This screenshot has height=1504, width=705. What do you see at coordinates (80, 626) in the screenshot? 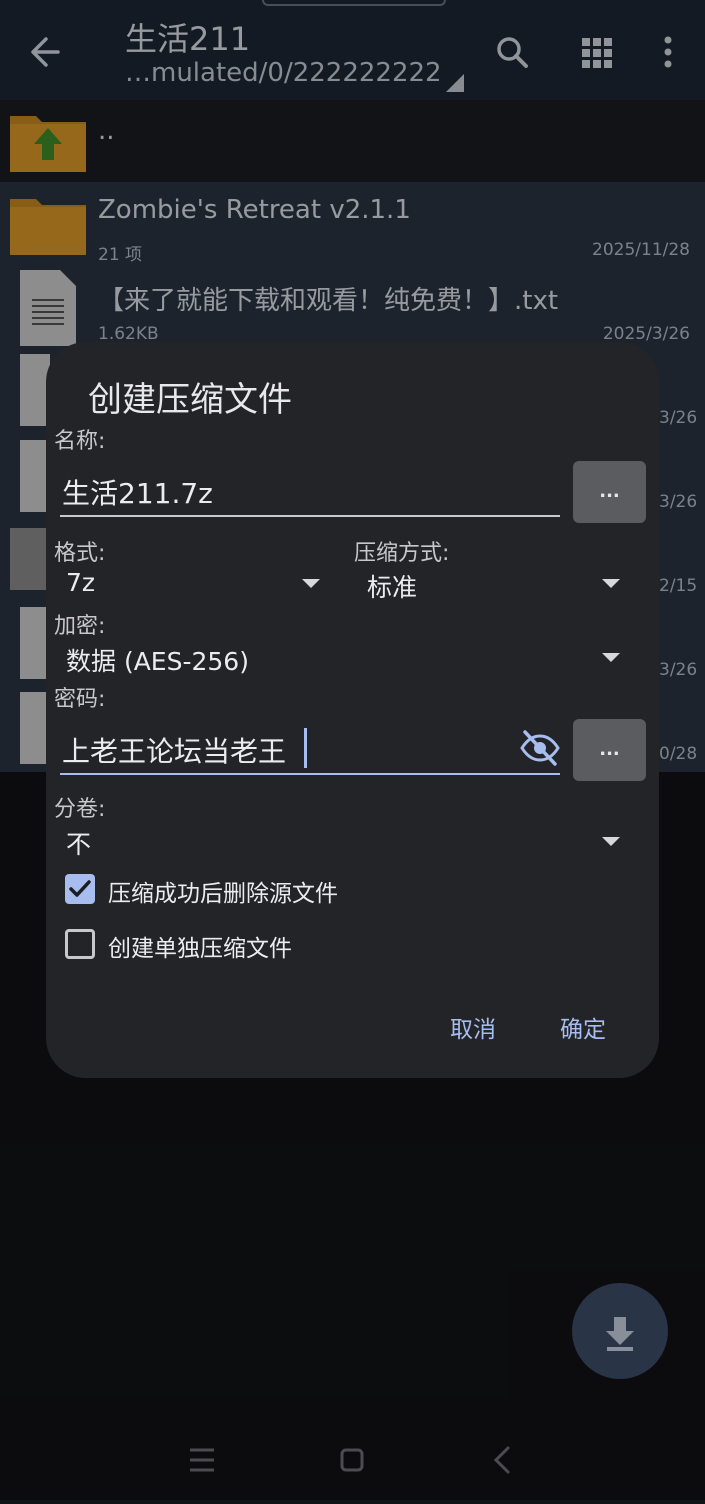
I see `encryption-label: 加密:` at bounding box center [80, 626].